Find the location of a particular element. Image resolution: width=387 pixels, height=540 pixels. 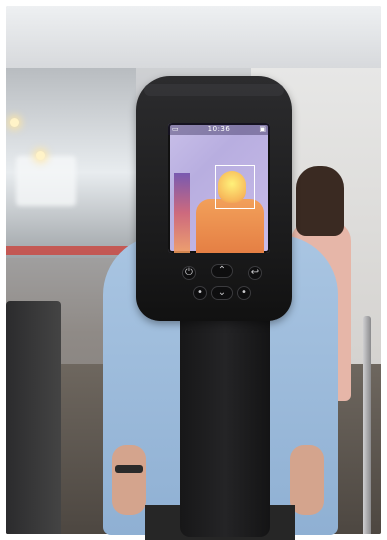

battery-icon: ▭ is located at coordinates (175, 129).